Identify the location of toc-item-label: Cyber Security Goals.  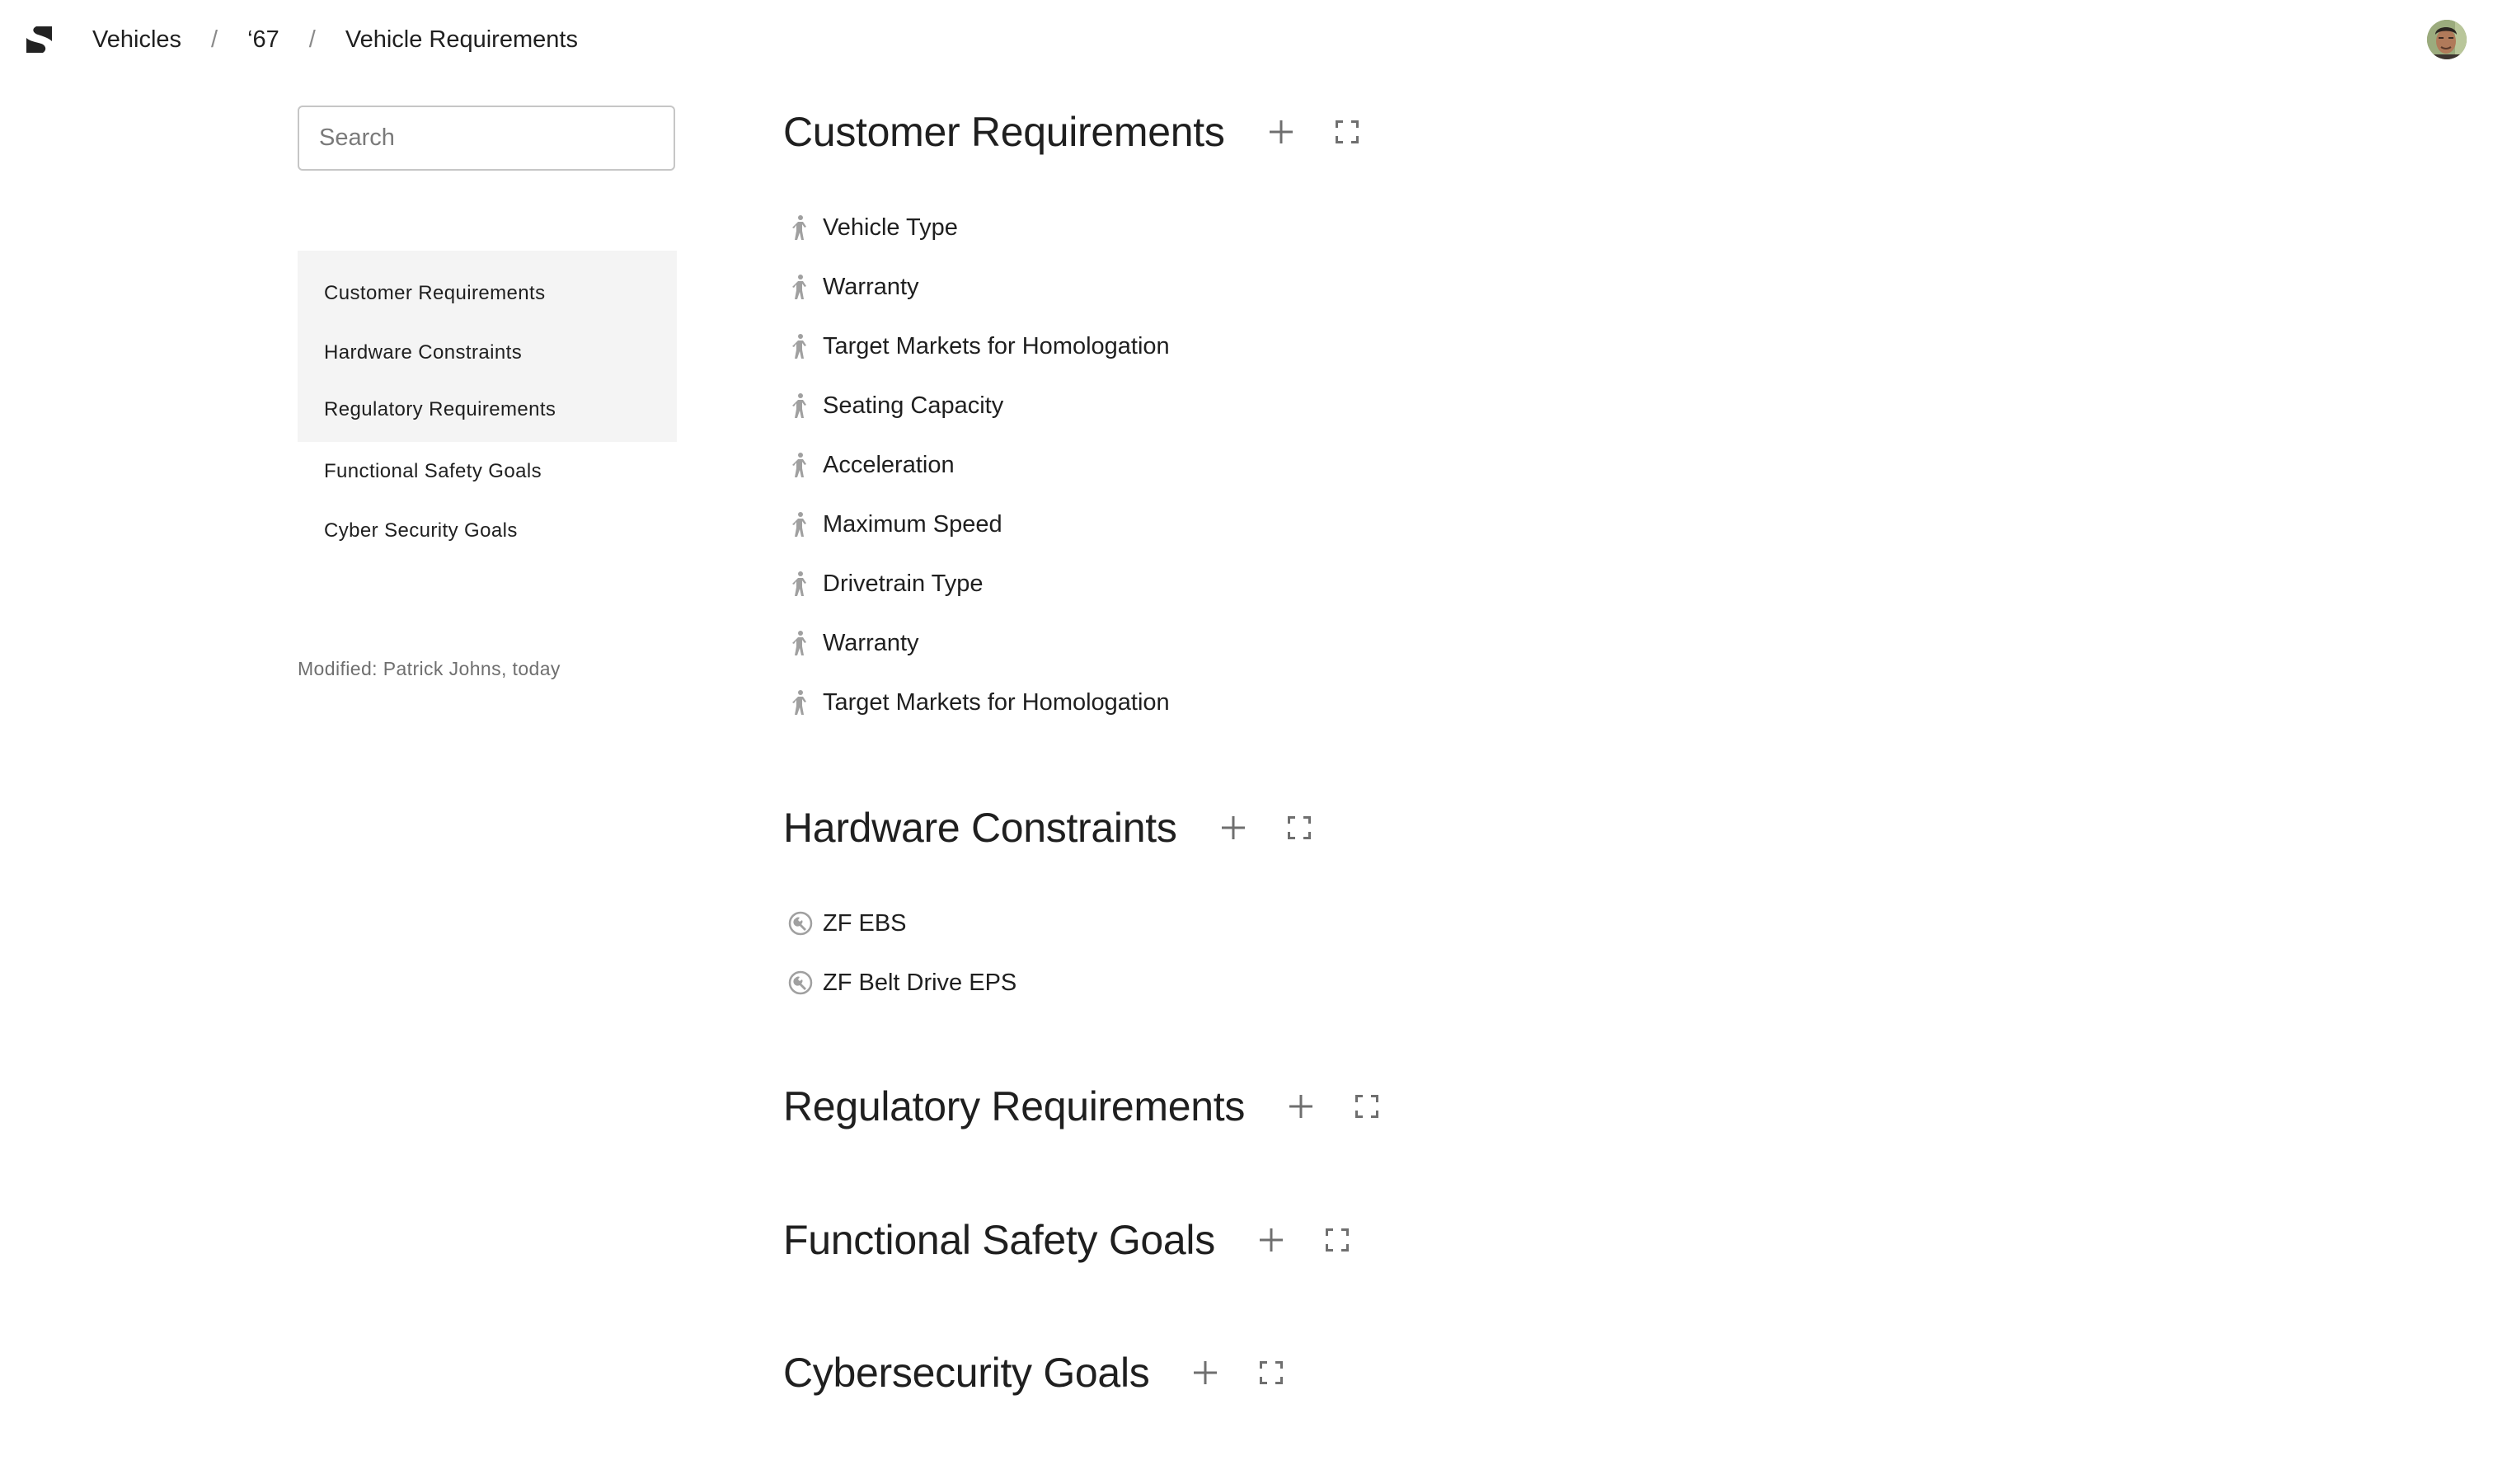
(421, 530).